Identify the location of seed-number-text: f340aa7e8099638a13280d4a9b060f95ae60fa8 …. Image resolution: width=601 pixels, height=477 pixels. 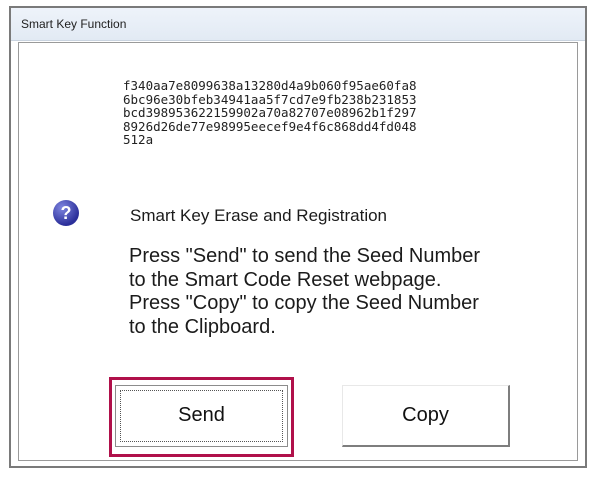
(270, 113).